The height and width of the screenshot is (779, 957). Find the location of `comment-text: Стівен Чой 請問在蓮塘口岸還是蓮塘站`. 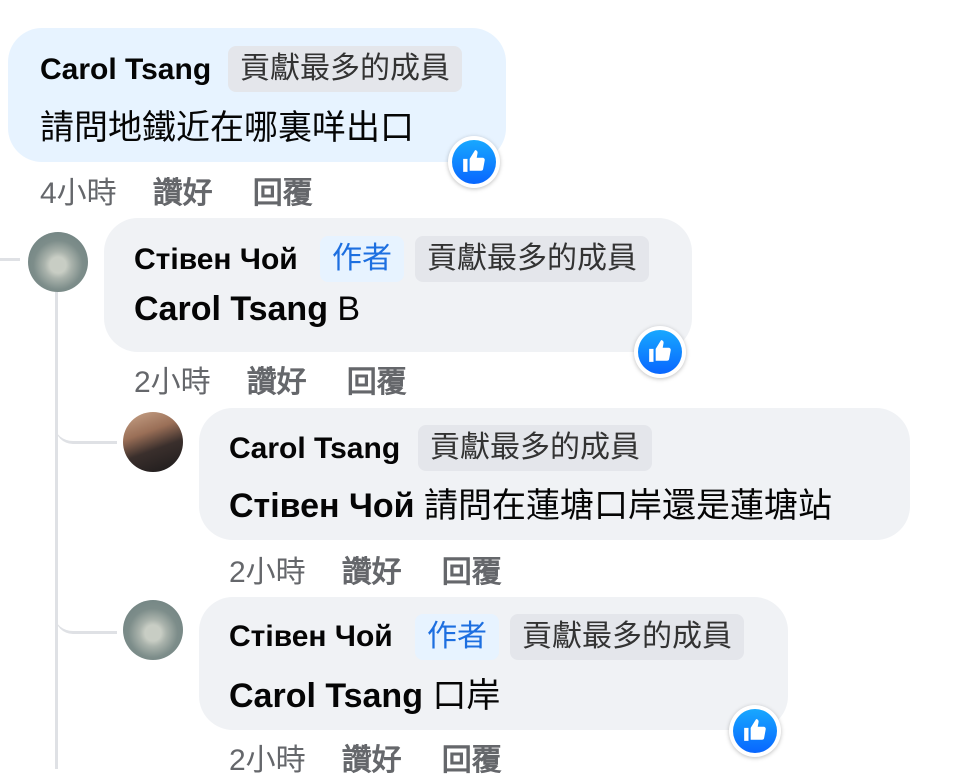

comment-text: Стівен Чой 請問在蓮塘口岸還是蓮塘站 is located at coordinates (530, 502).